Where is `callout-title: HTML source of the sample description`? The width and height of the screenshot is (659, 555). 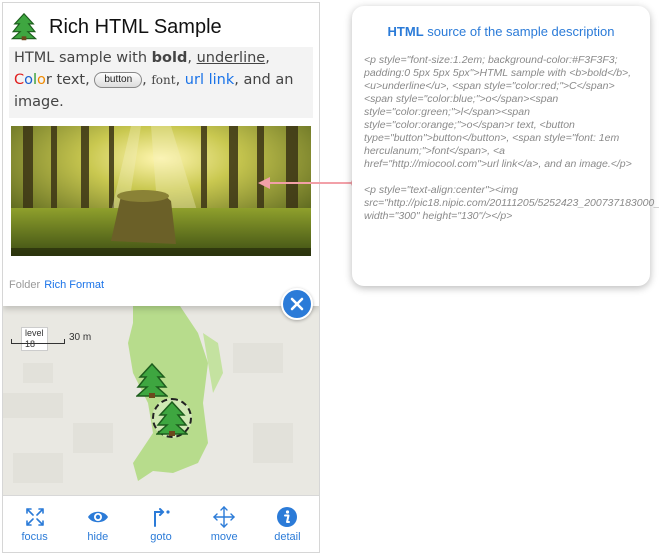 callout-title: HTML source of the sample description is located at coordinates (501, 31).